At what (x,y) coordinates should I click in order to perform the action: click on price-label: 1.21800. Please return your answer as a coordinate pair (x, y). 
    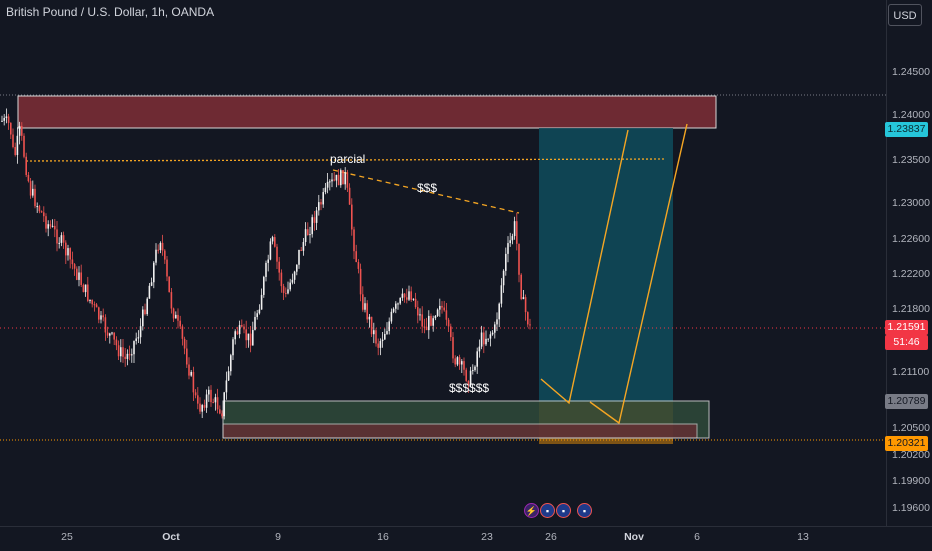
    Looking at the image, I should click on (911, 309).